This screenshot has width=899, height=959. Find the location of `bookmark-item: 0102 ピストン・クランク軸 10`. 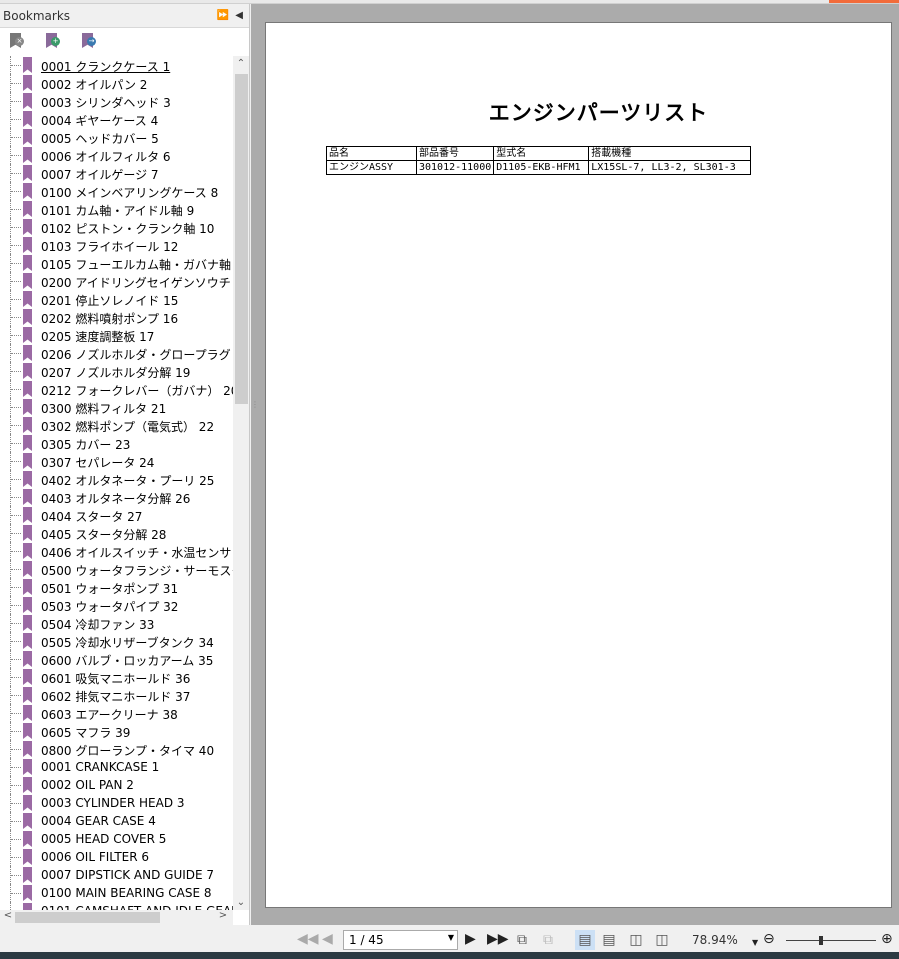

bookmark-item: 0102 ピストン・クランク軸 10 is located at coordinates (116, 227).